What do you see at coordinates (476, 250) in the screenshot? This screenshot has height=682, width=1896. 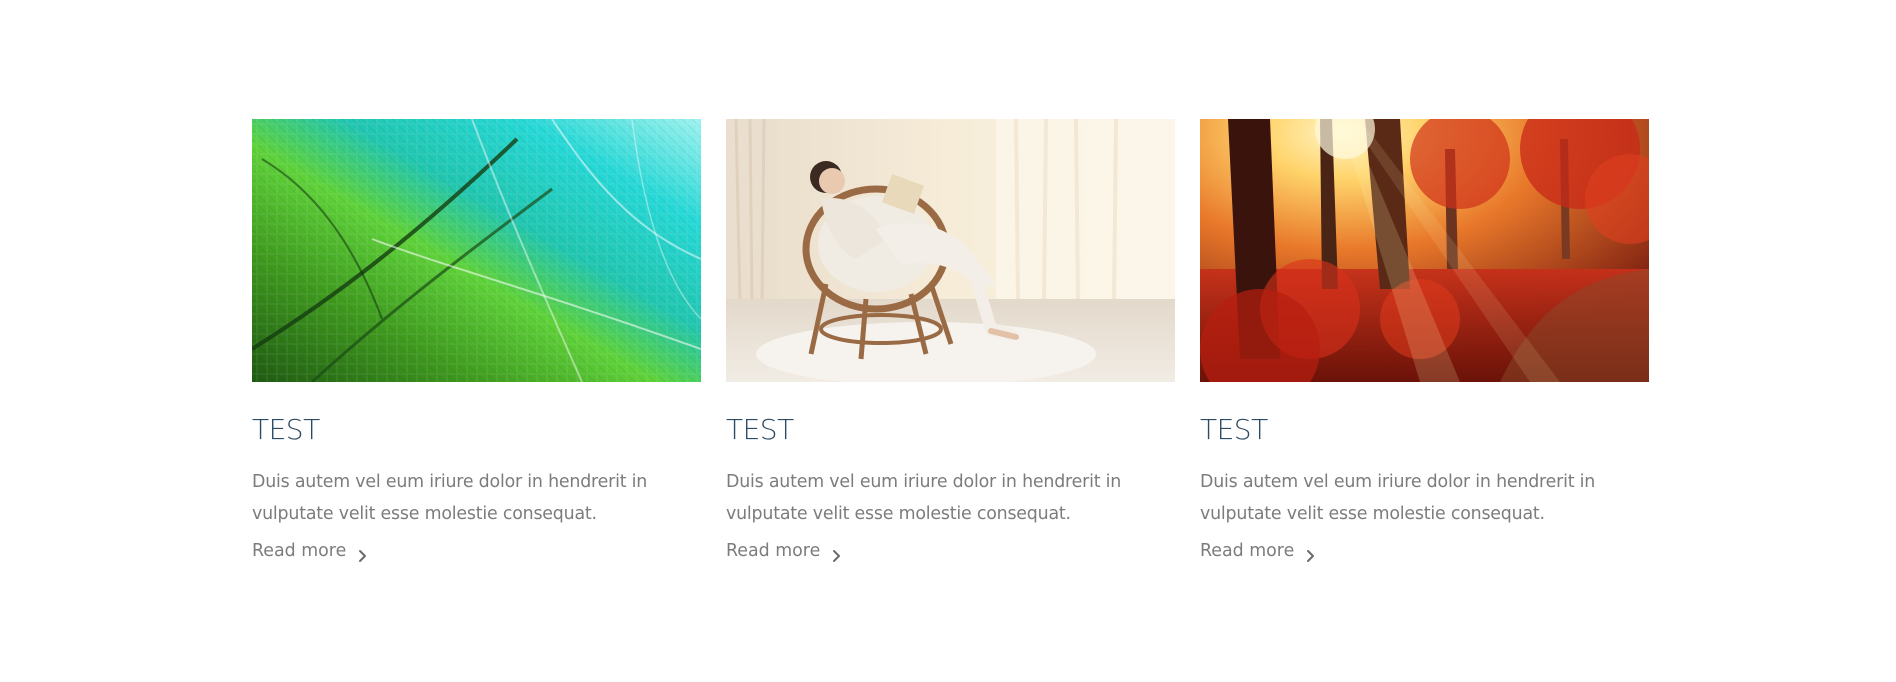 I see `leaf-veins-image` at bounding box center [476, 250].